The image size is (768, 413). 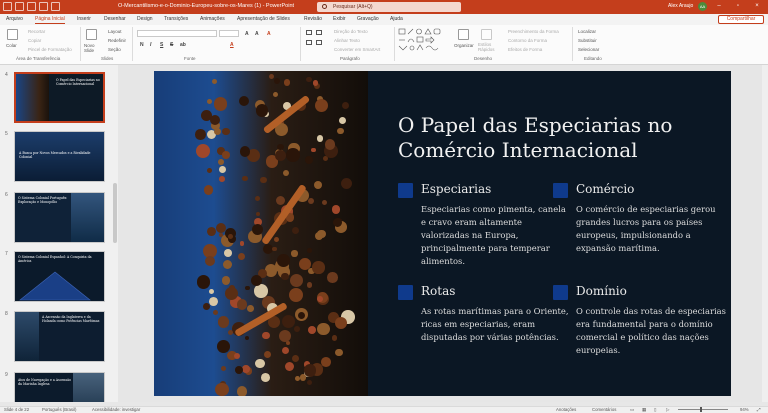 What do you see at coordinates (368, 19) in the screenshot?
I see `tab-gravacao: Gravação` at bounding box center [368, 19].